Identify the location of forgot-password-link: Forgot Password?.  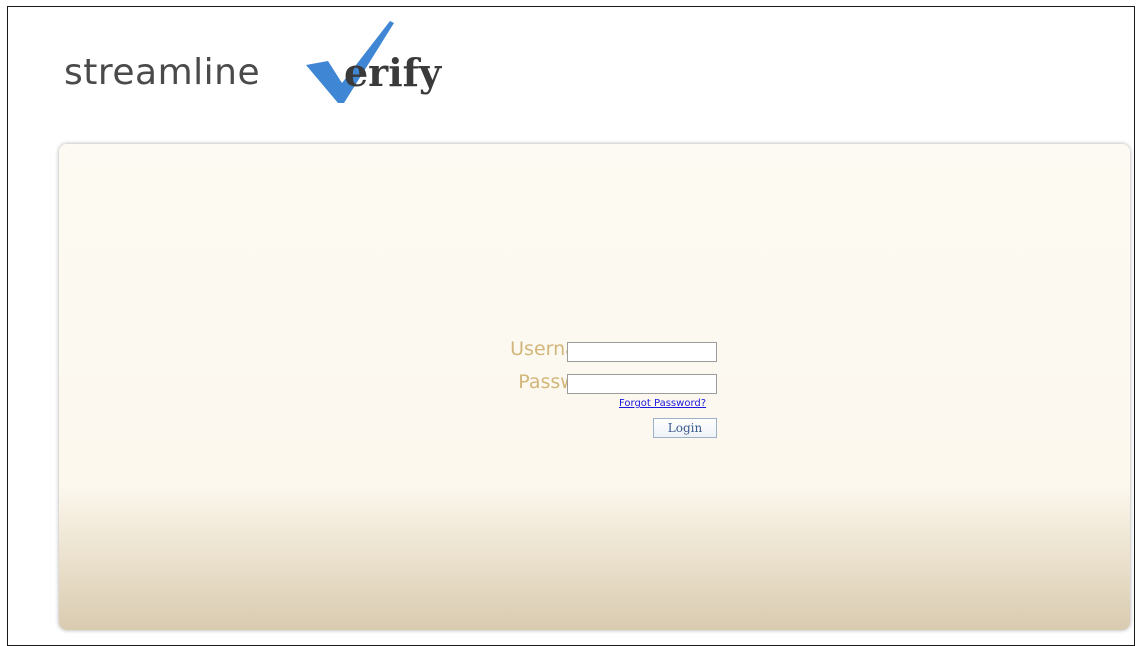
(662, 403).